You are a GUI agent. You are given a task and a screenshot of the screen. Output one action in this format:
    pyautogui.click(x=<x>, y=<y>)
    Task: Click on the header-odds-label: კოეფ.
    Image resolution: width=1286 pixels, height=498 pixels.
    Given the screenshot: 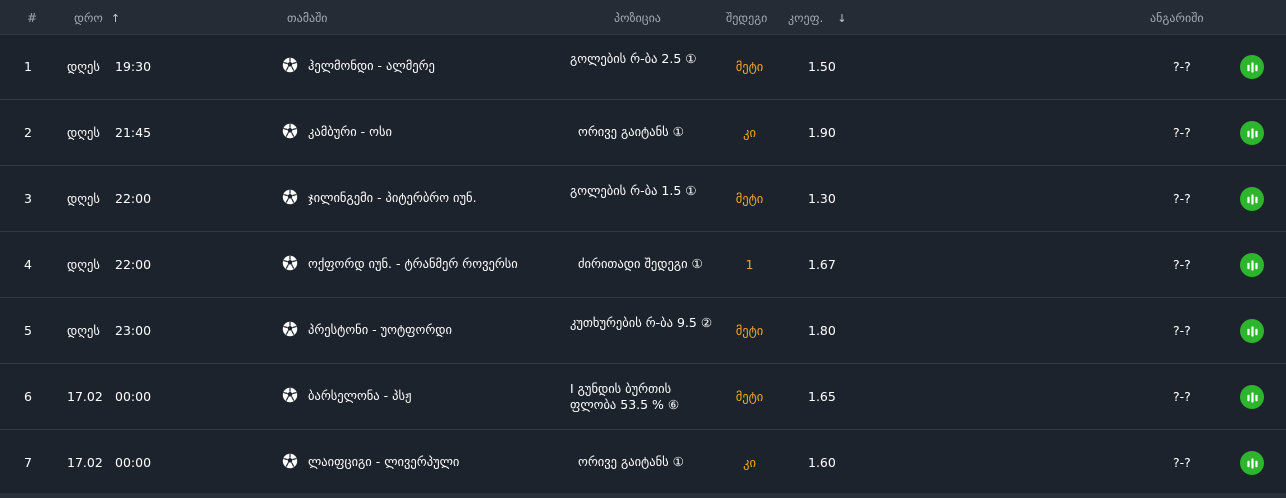 What is the action you would take?
    pyautogui.click(x=806, y=18)
    